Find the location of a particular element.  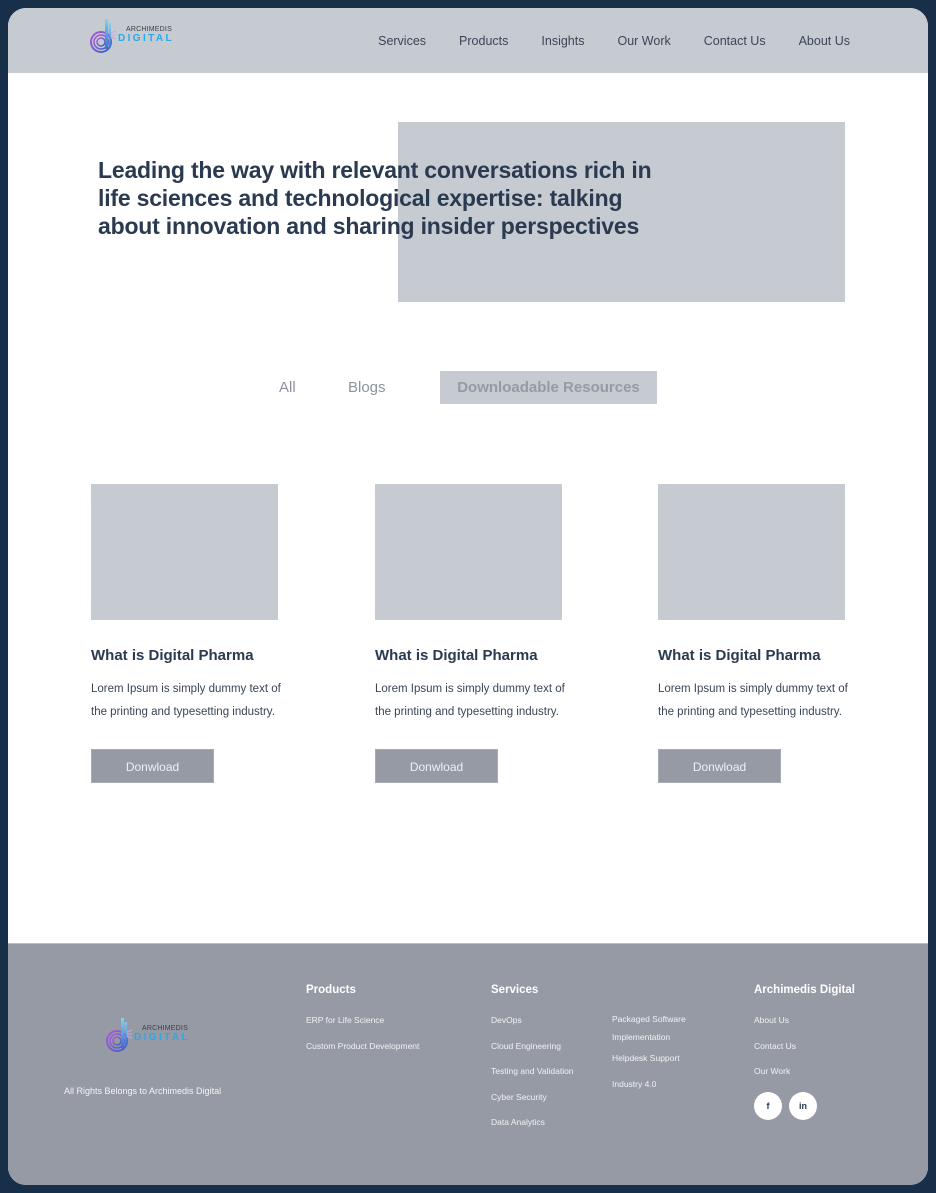

footer-link-custom-product: Custom Product Development is located at coordinates (362, 1046).